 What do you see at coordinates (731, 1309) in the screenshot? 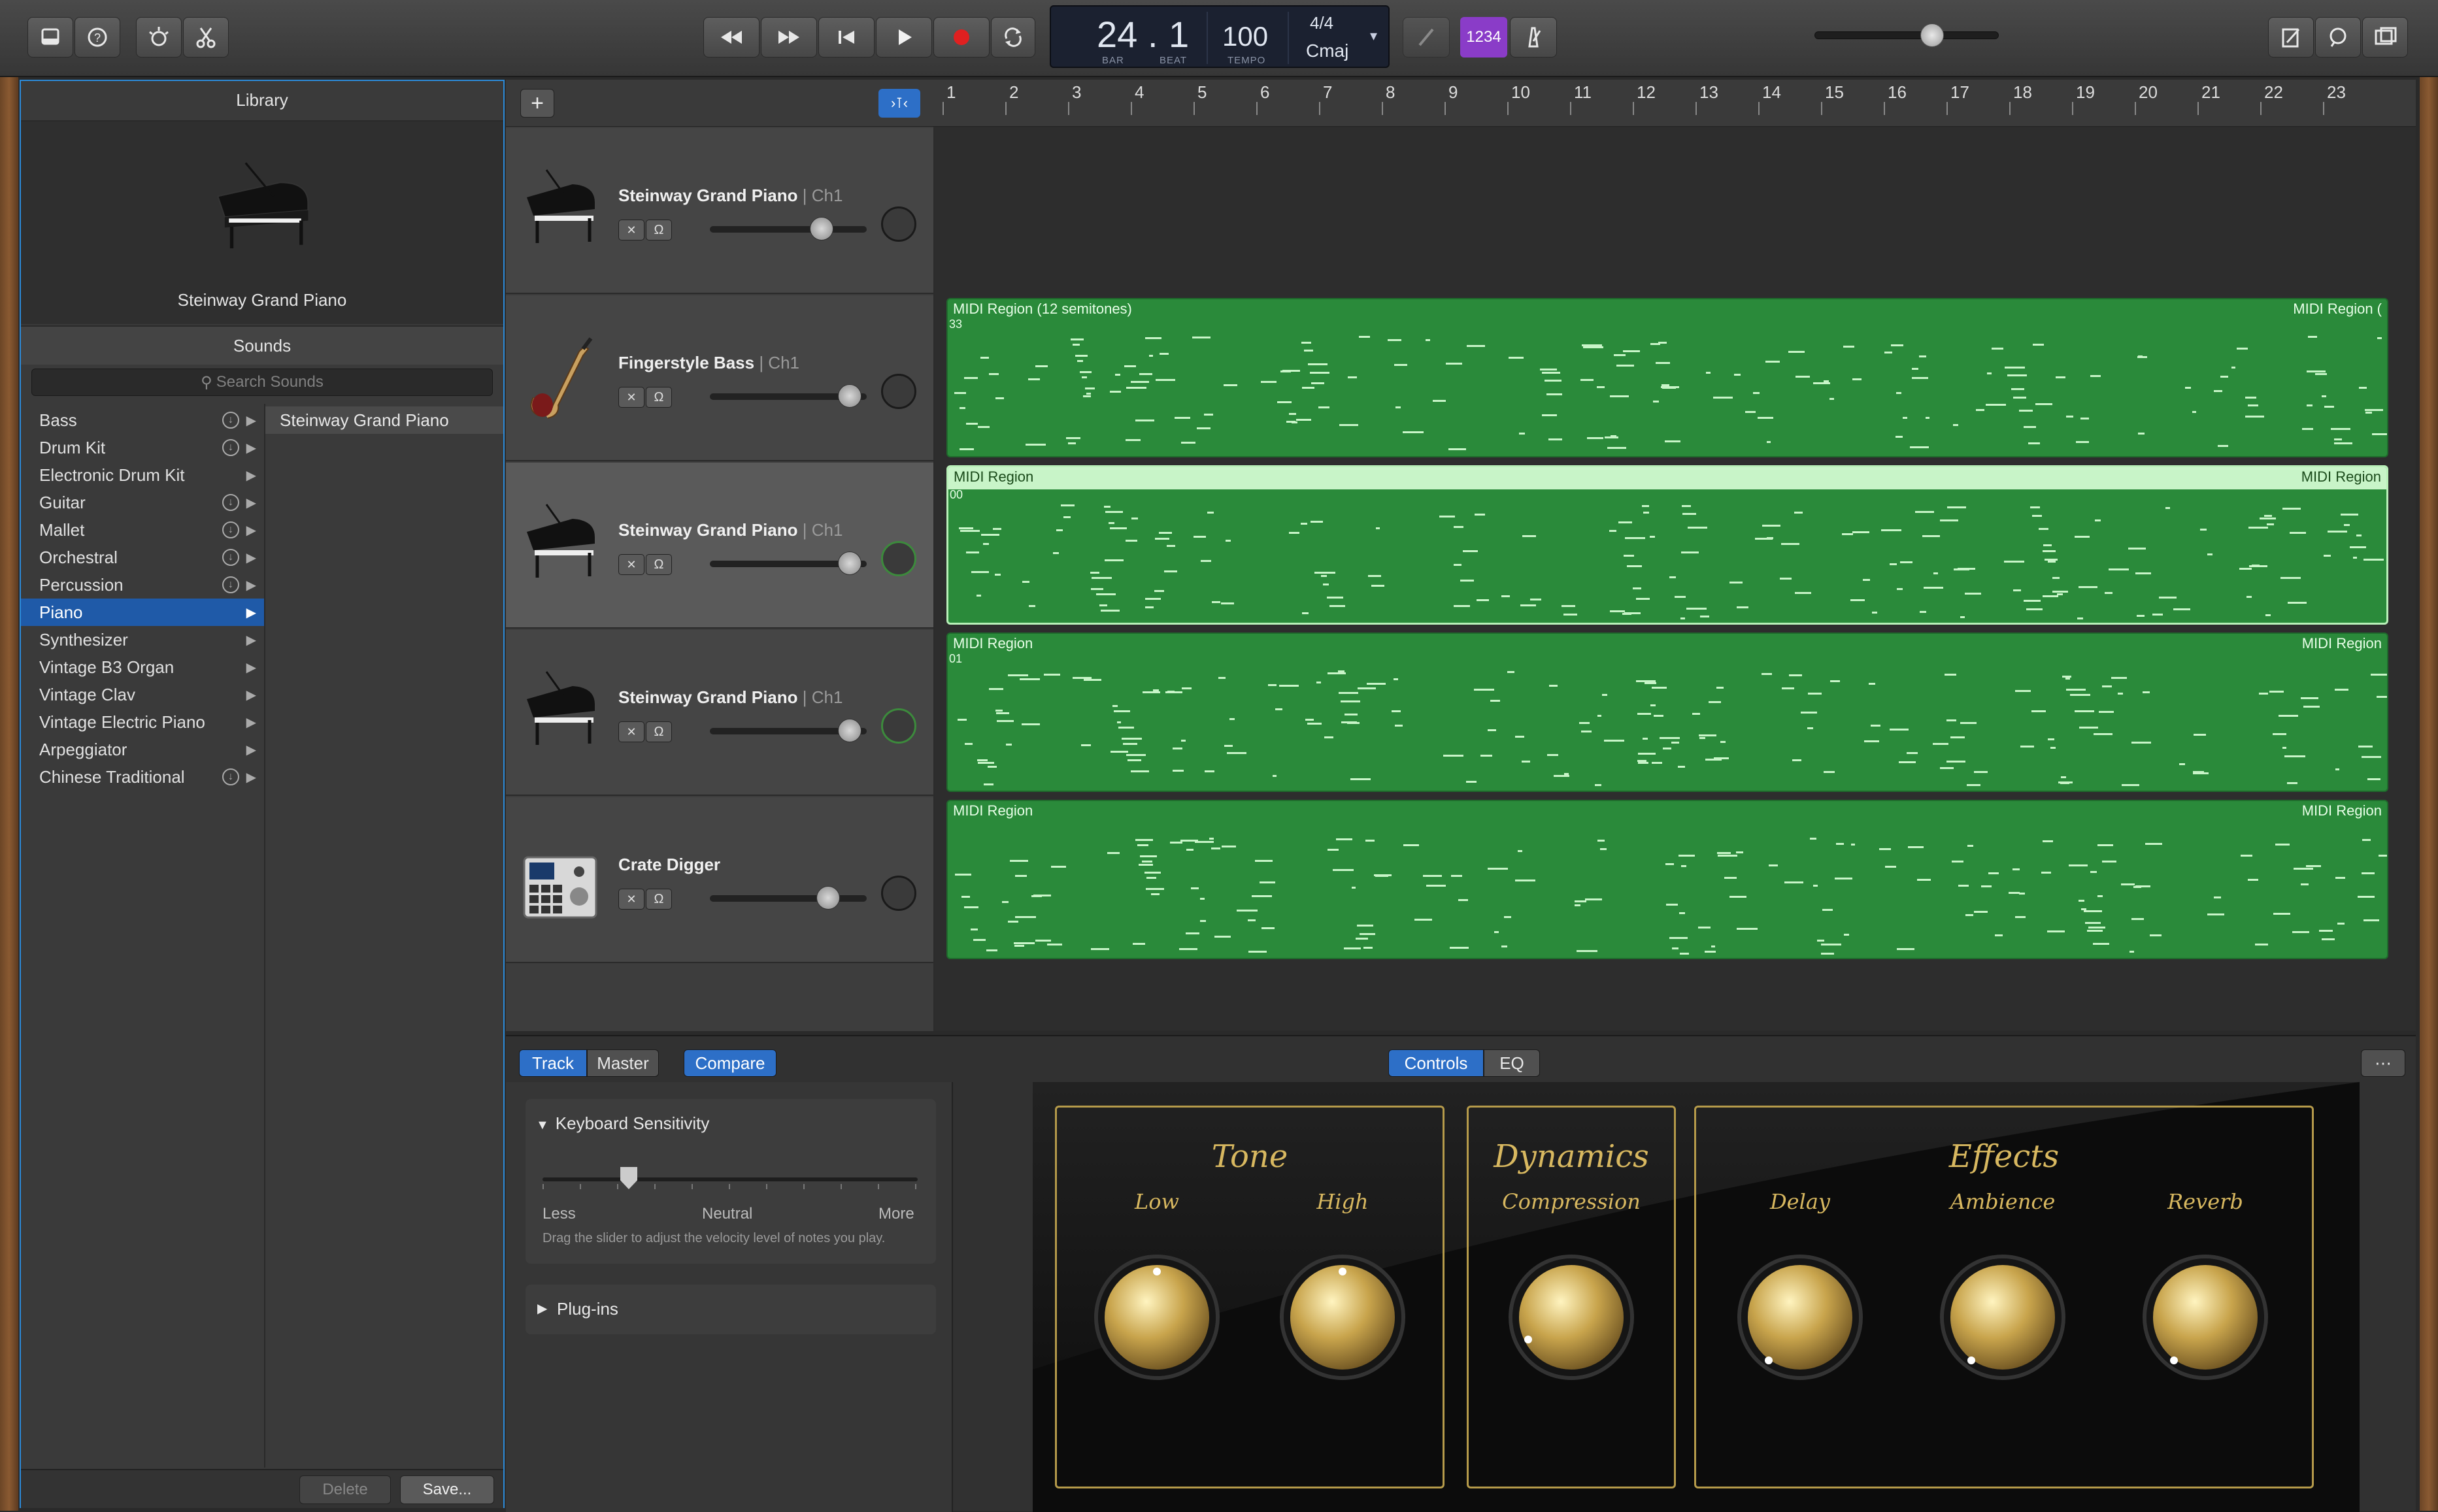
I see `plugins-panel: ▶ Plug-ins` at bounding box center [731, 1309].